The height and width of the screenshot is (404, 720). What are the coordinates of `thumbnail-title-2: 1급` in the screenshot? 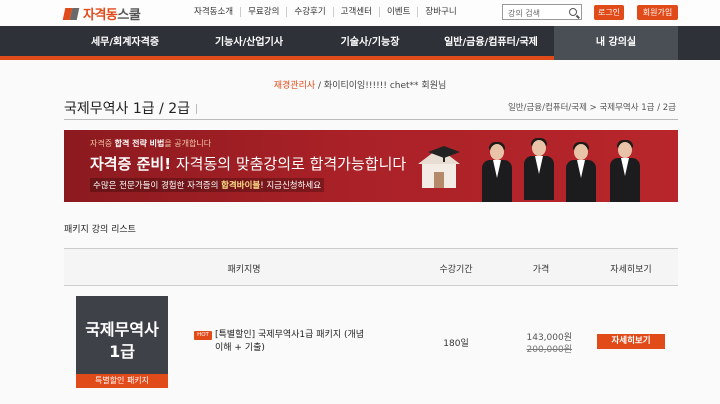 It's located at (122, 351).